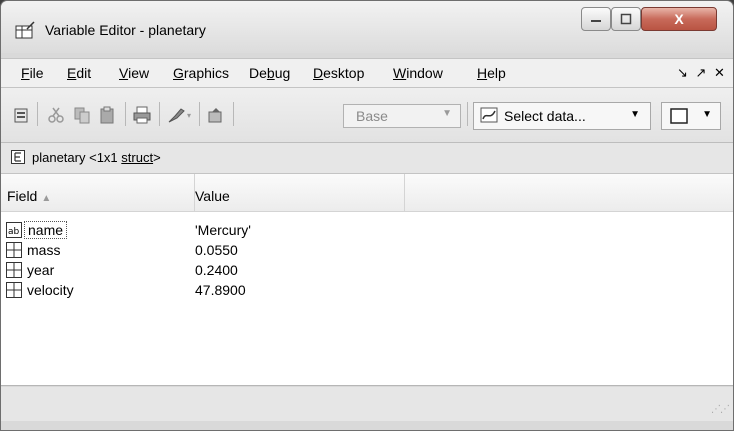  I want to click on table-row: velocity 47.8900, so click(367, 290).